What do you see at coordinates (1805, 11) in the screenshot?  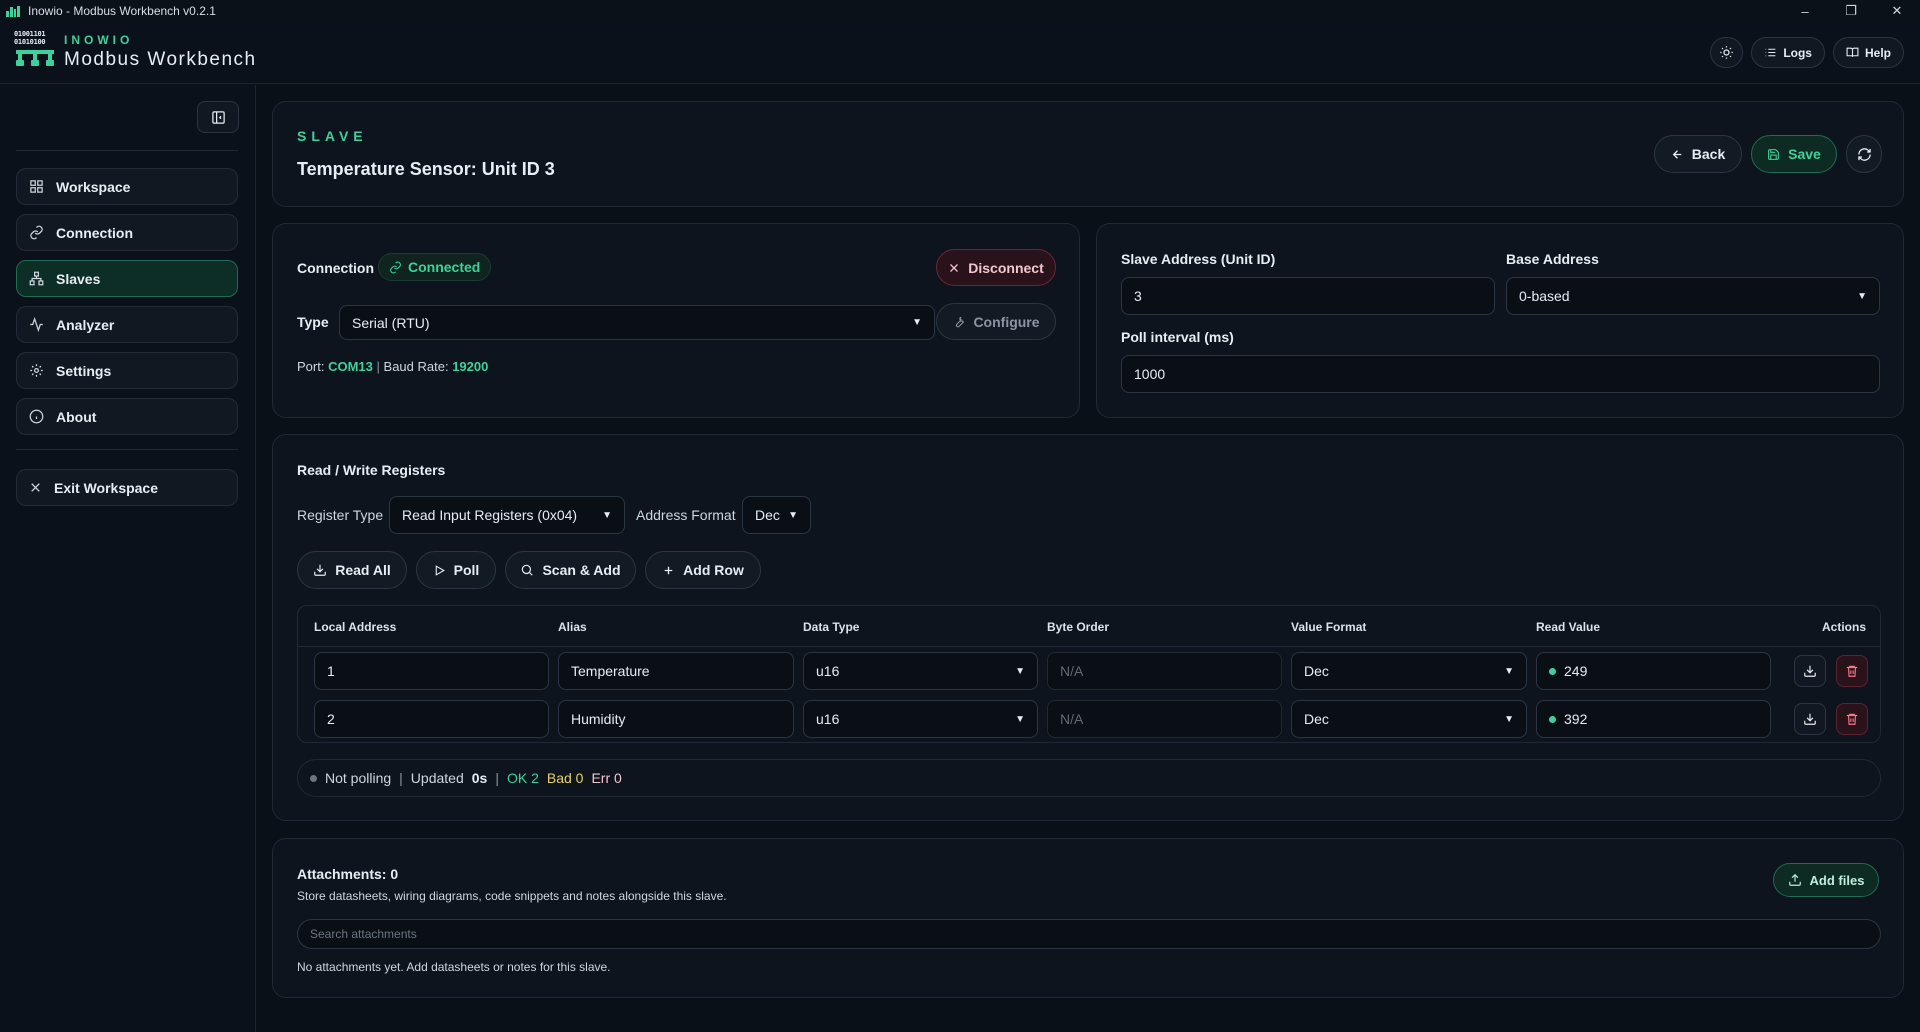 I see `minimize-button: –` at bounding box center [1805, 11].